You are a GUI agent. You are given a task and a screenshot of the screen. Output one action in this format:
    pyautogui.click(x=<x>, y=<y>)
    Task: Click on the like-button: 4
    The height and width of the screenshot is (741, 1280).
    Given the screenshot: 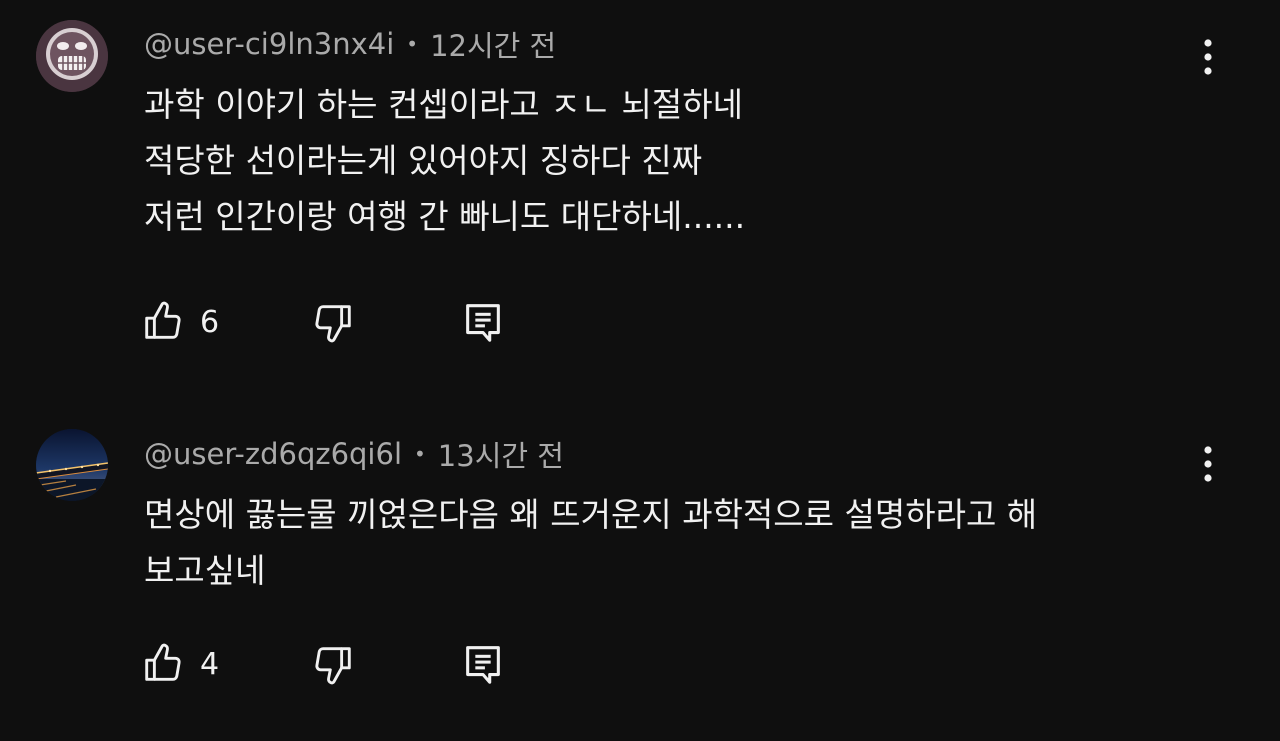 What is the action you would take?
    pyautogui.click(x=179, y=664)
    